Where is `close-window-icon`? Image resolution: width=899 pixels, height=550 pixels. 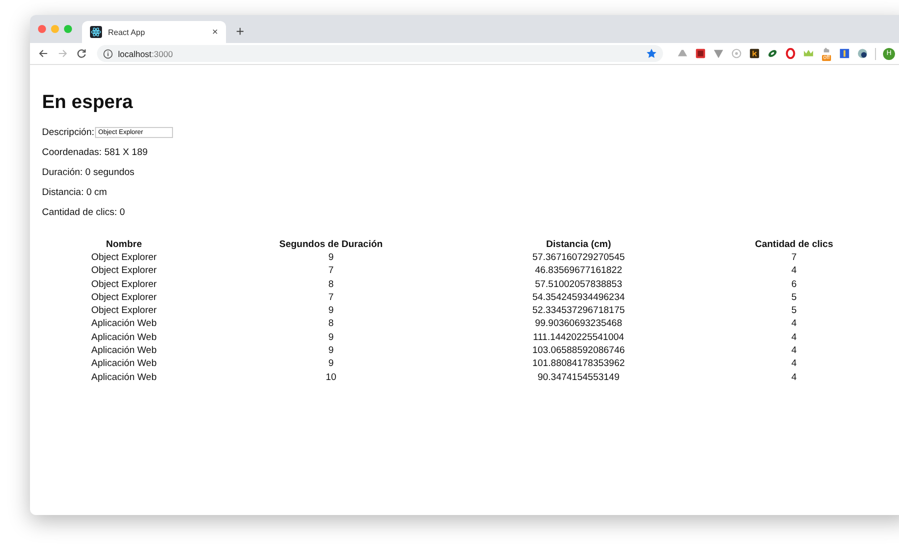
close-window-icon is located at coordinates (42, 29).